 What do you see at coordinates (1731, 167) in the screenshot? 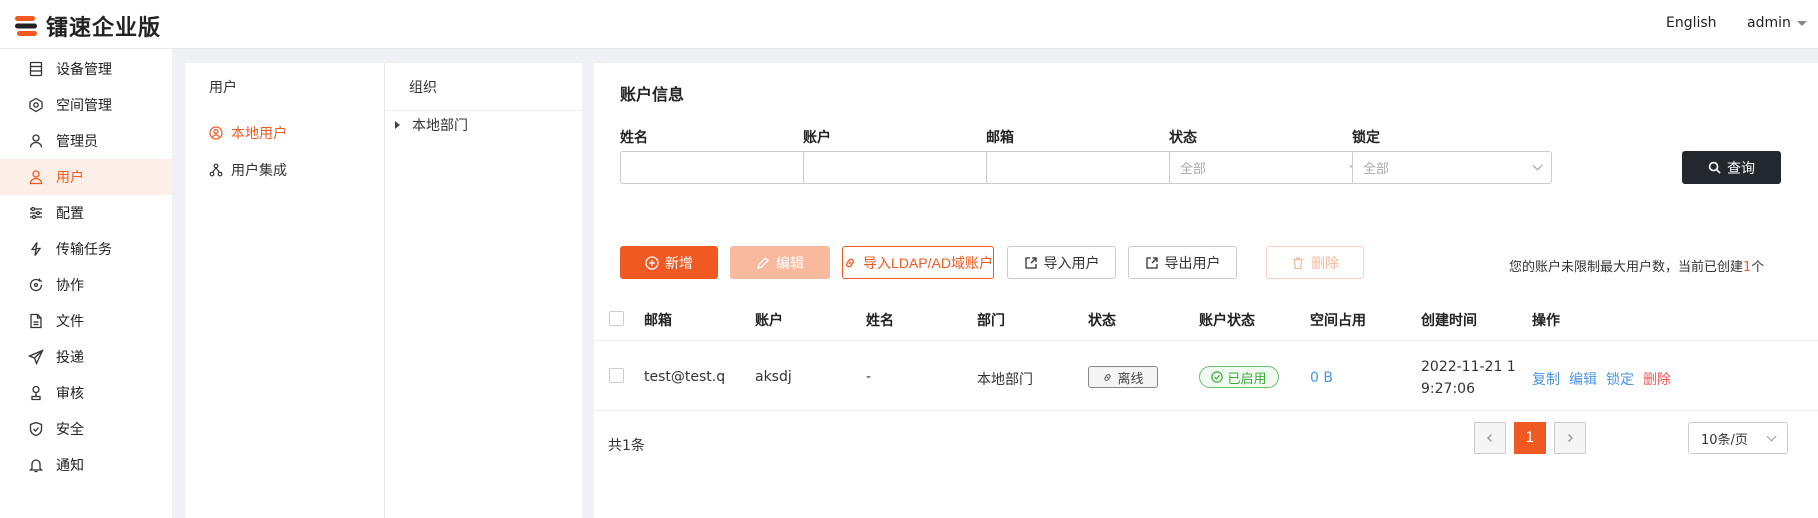
I see `query-button: 查询` at bounding box center [1731, 167].